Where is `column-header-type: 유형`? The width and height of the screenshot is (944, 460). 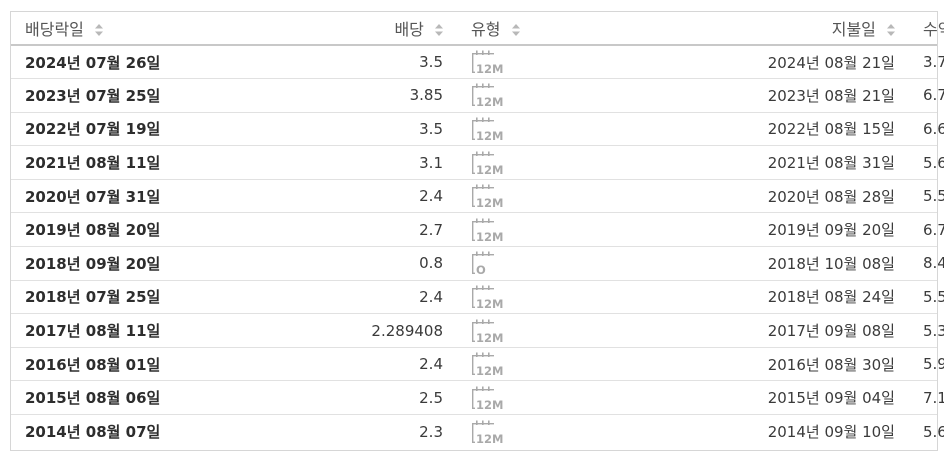
column-header-type: 유형 is located at coordinates (546, 29).